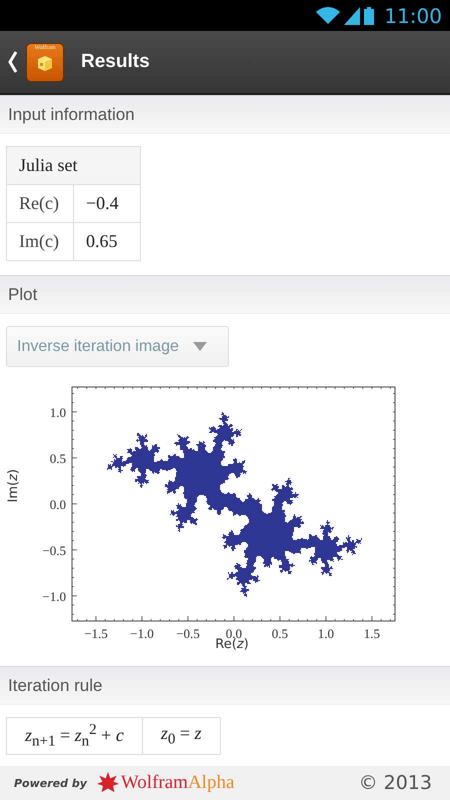 This screenshot has height=800, width=450. Describe the element at coordinates (413, 16) in the screenshot. I see `clock: 11:00` at that location.